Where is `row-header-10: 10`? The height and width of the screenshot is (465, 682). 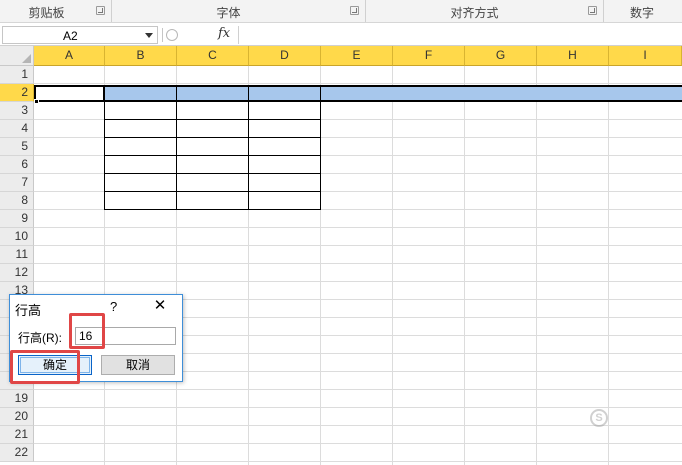
row-header-10: 10 is located at coordinates (17, 237).